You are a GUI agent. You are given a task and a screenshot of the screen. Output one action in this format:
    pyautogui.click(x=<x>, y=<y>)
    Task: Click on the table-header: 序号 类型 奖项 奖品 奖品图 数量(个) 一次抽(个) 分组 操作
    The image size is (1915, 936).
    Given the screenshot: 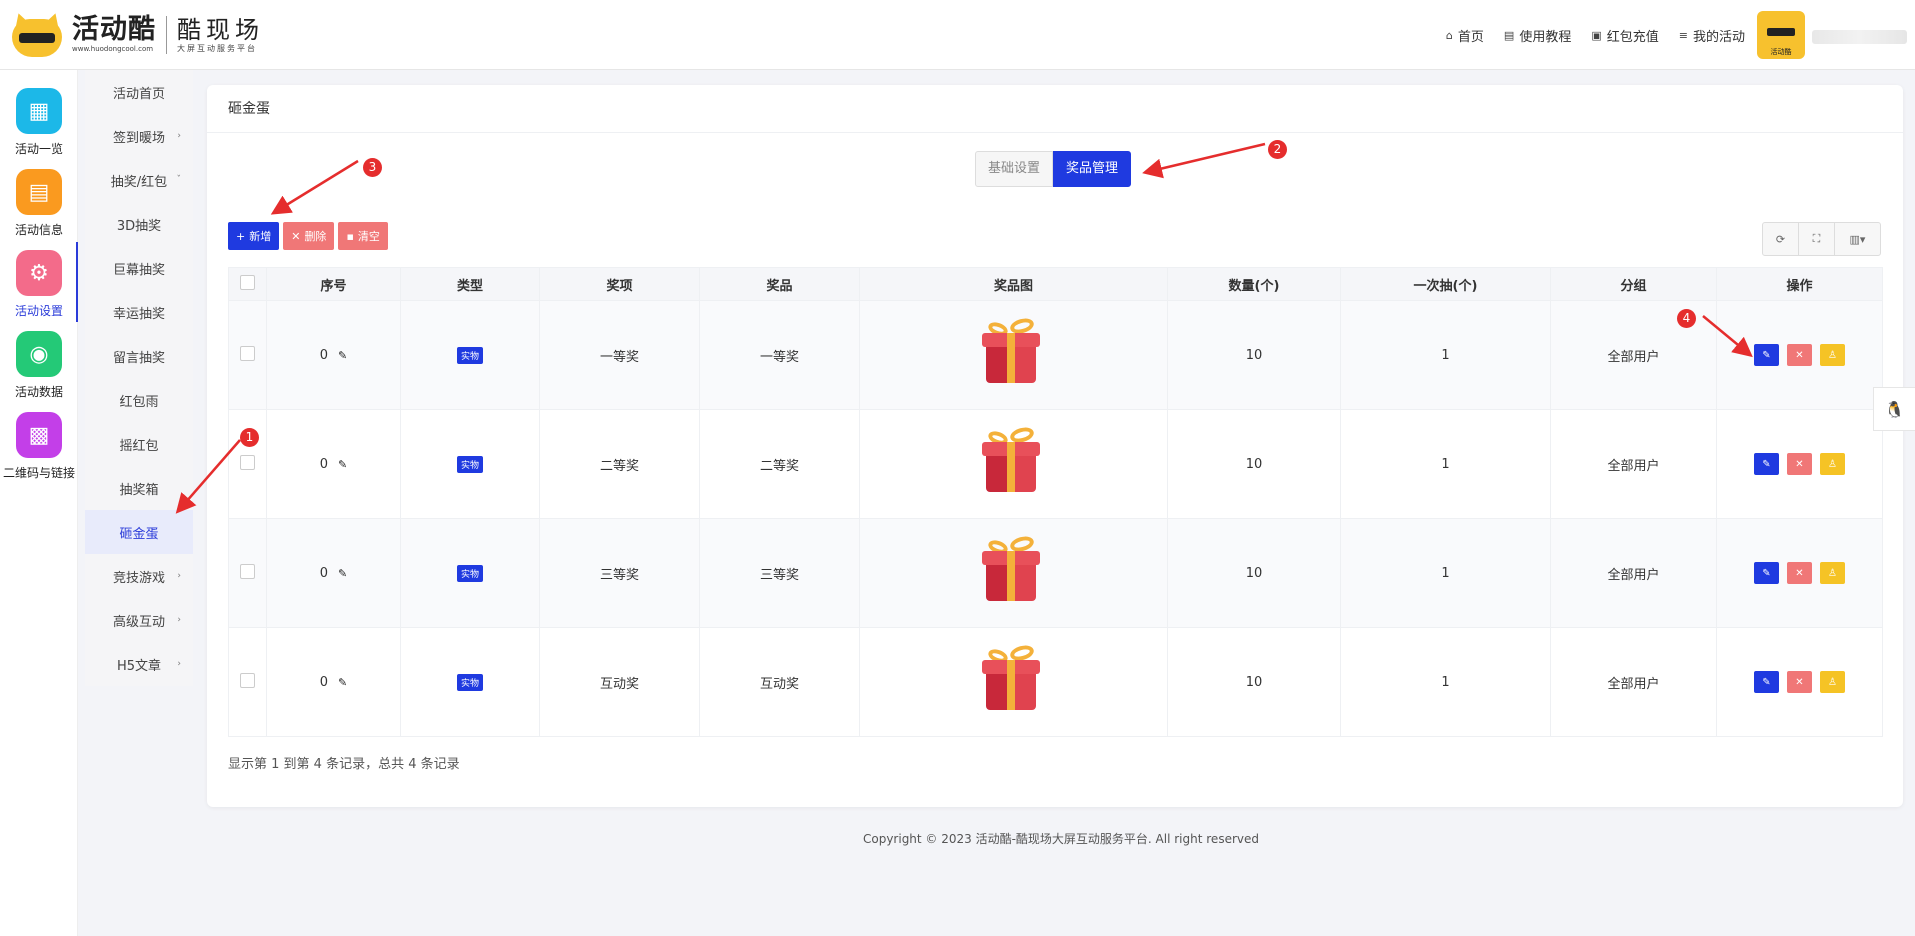 What is the action you would take?
    pyautogui.click(x=1055, y=284)
    